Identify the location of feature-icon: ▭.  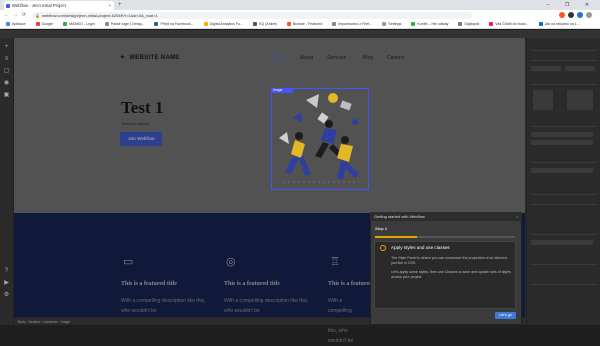
(128, 262).